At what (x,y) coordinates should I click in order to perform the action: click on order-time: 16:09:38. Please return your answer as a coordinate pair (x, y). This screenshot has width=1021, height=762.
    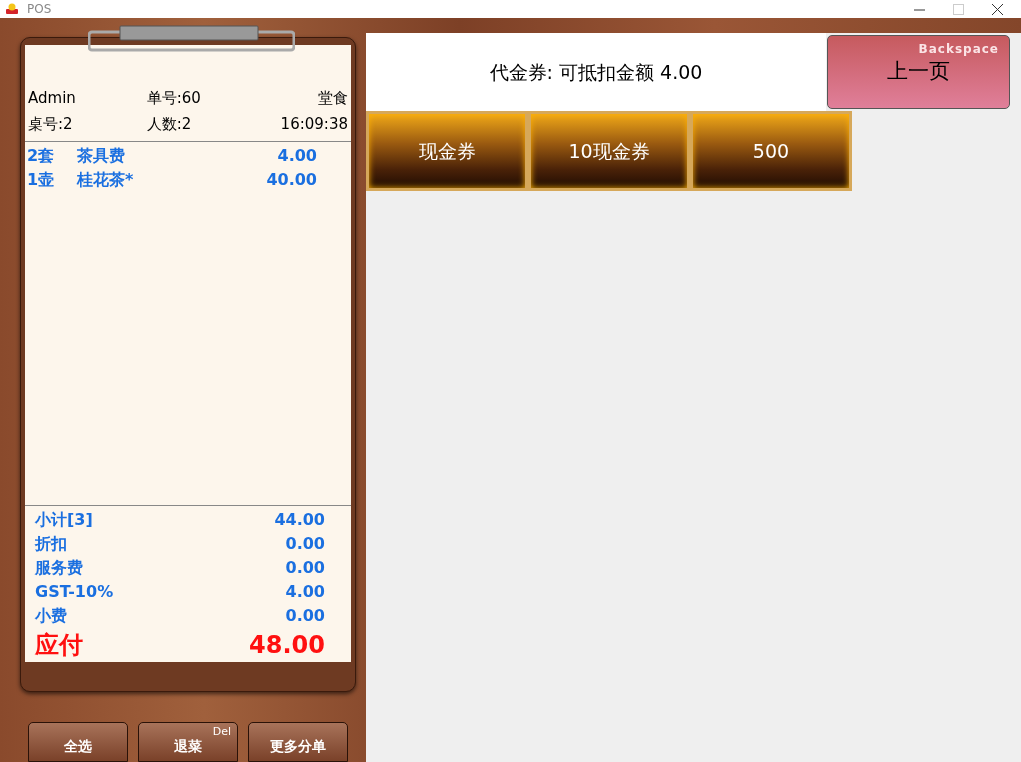
    Looking at the image, I should click on (313, 124).